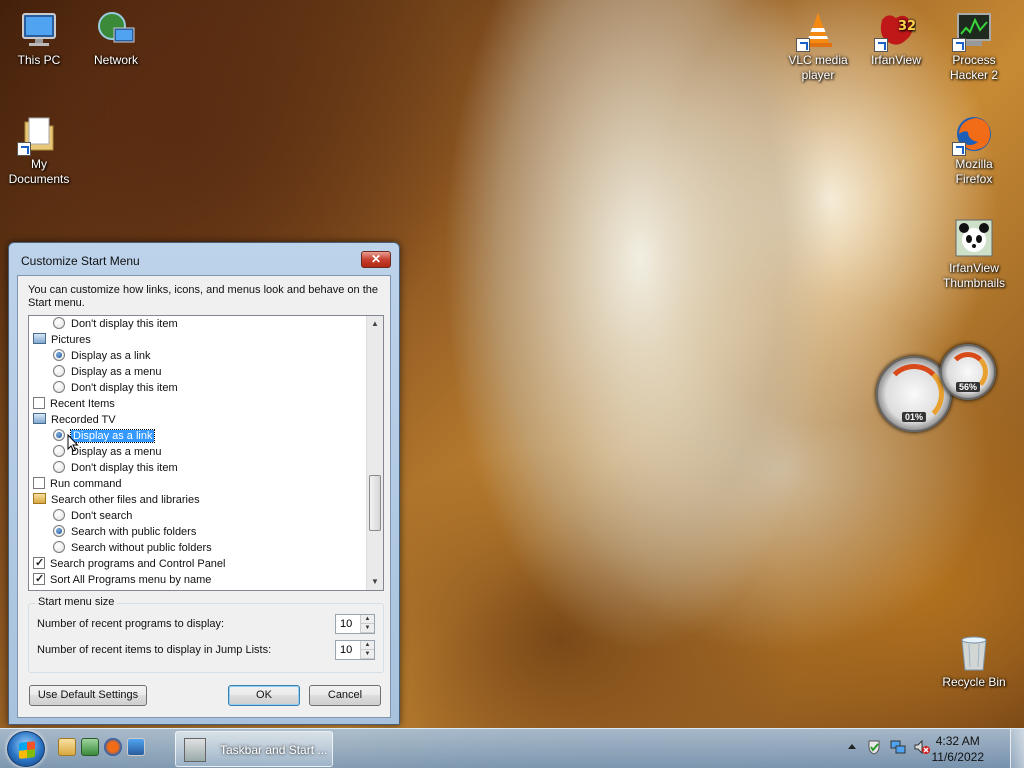 This screenshot has height=768, width=1024. What do you see at coordinates (39, 60) in the screenshot?
I see `desktop-icon-label: This PC` at bounding box center [39, 60].